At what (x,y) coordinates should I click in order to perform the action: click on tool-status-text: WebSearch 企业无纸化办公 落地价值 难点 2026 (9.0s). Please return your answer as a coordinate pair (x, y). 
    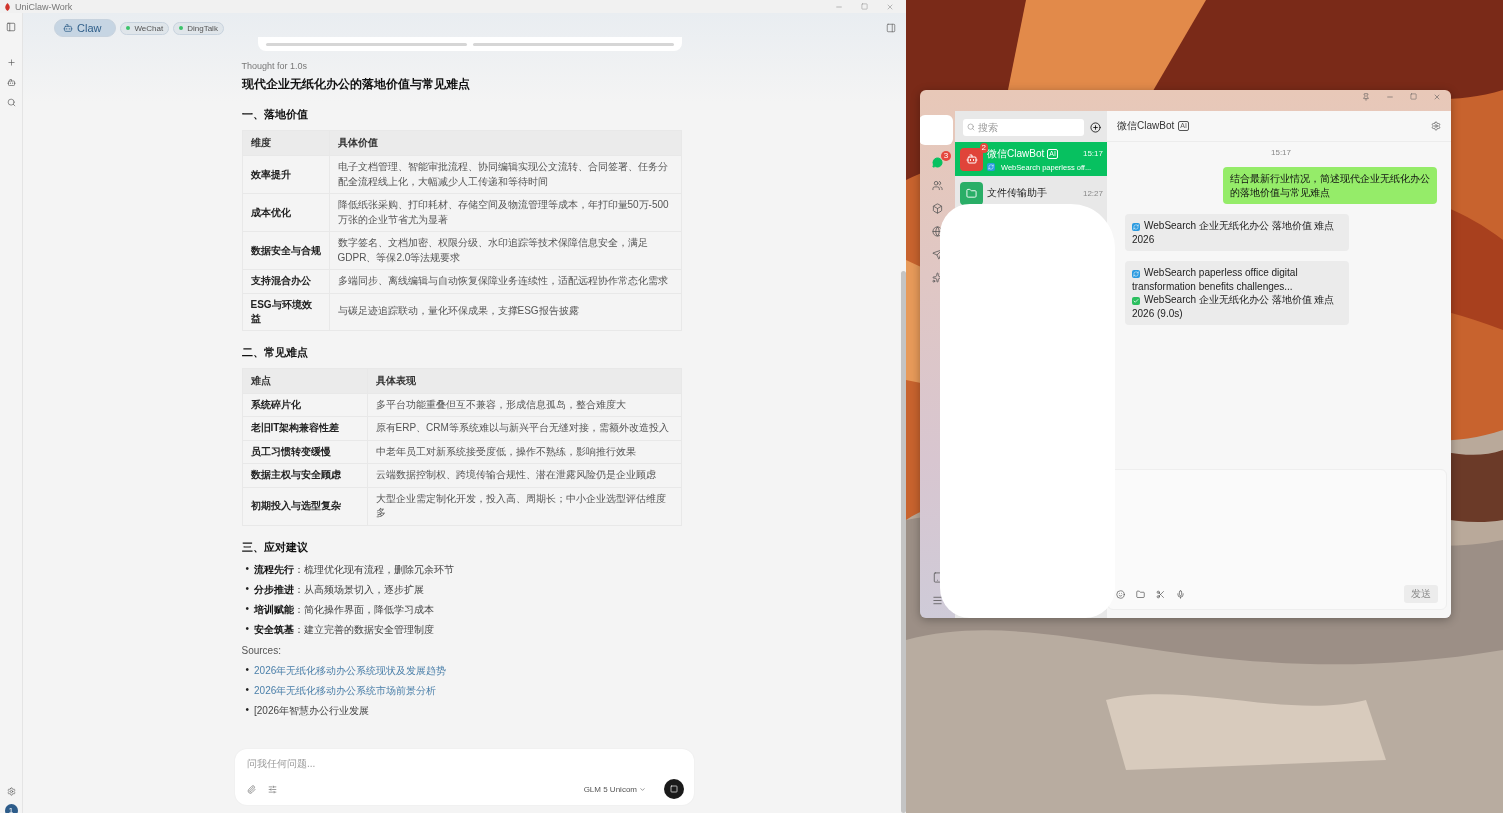
    Looking at the image, I should click on (1233, 306).